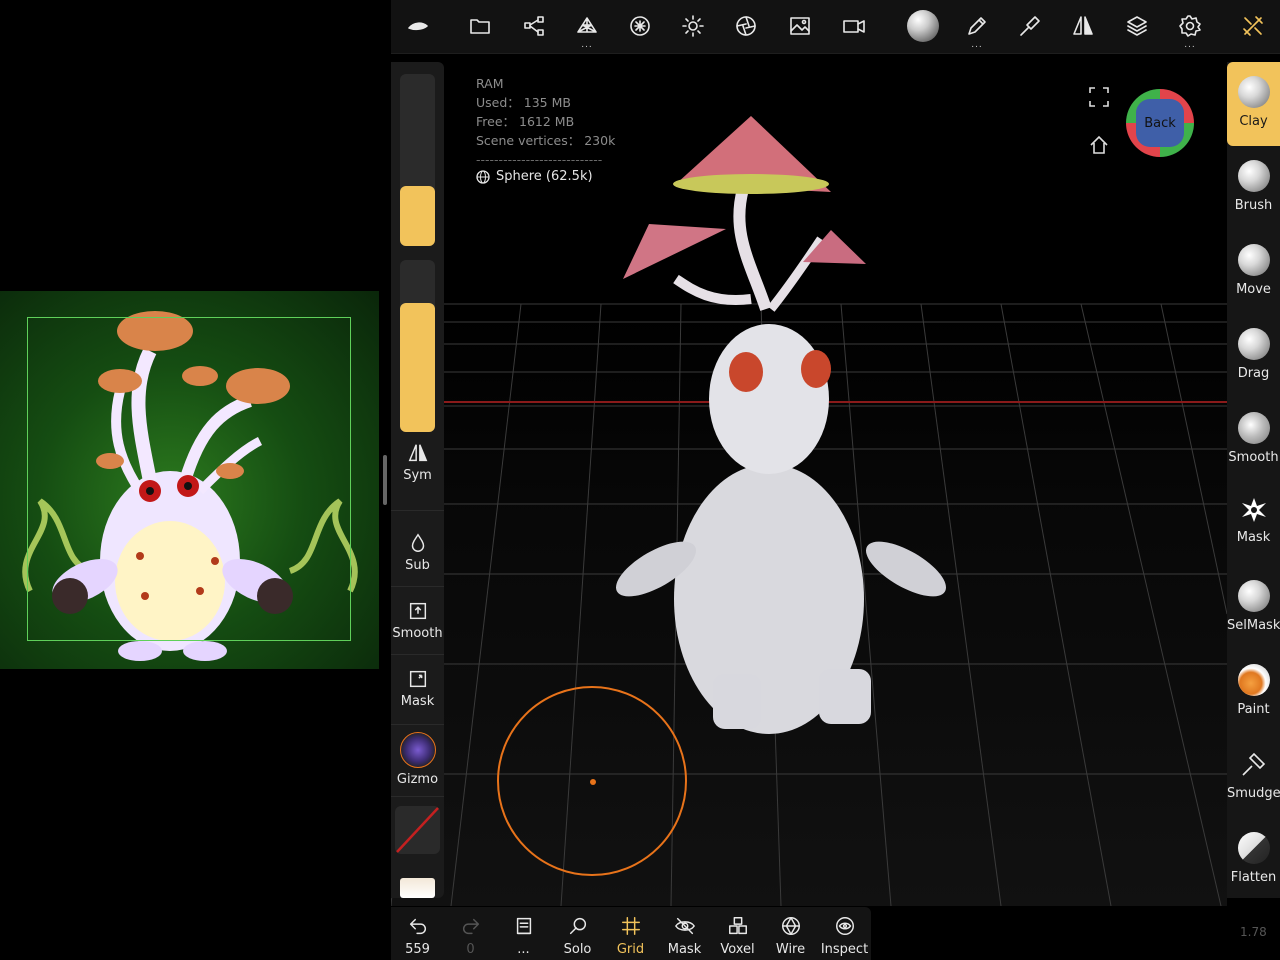 The width and height of the screenshot is (1280, 960). Describe the element at coordinates (684, 949) in the screenshot. I see `mask-toggle-label: Mask` at that location.